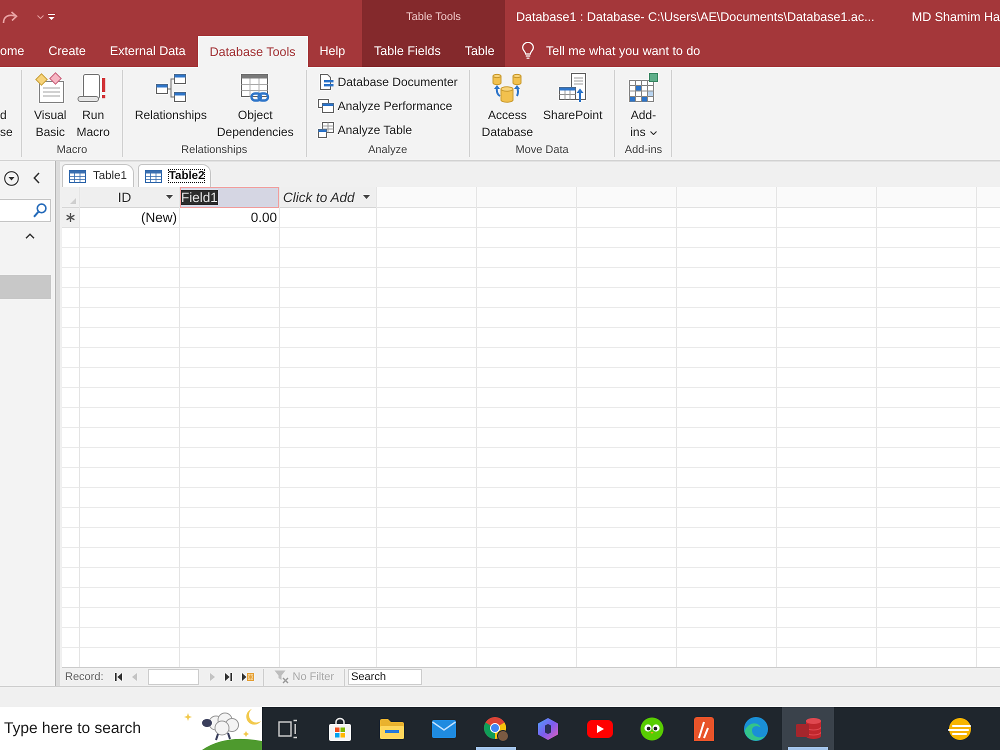  Describe the element at coordinates (40, 210) in the screenshot. I see `search-icon` at that location.